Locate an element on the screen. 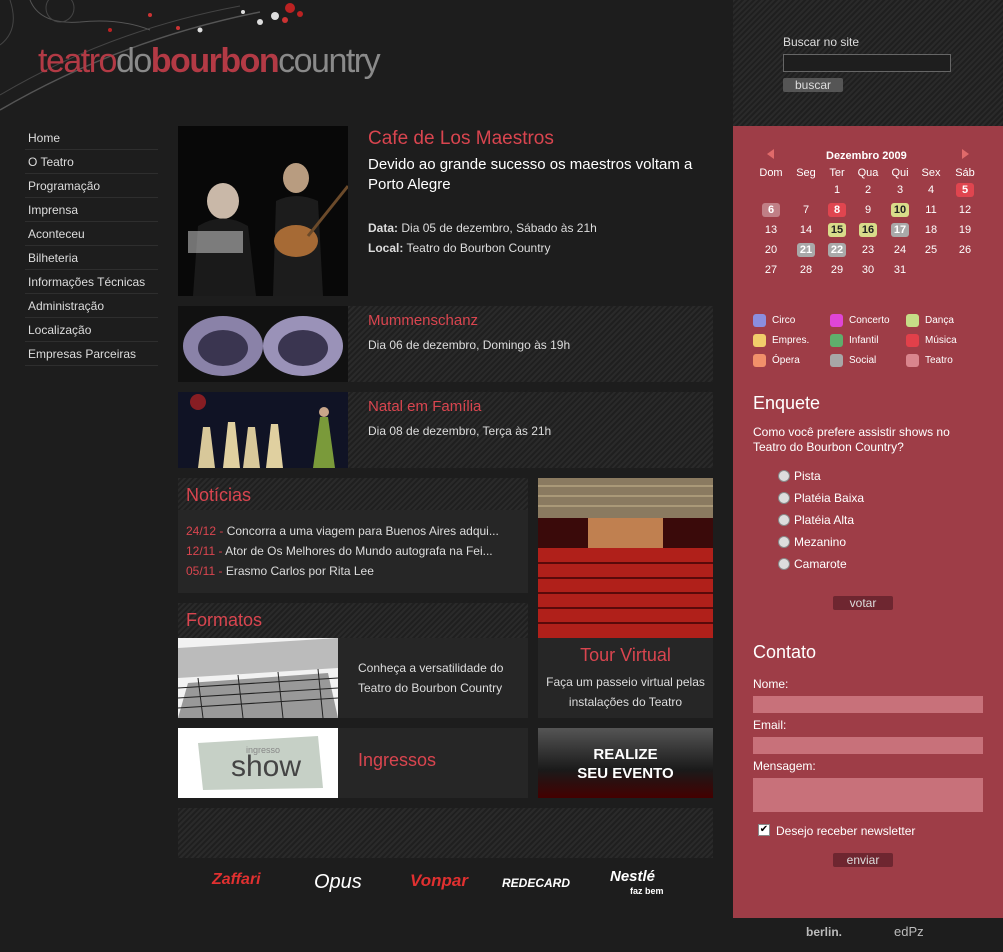 The image size is (1003, 952). logo-text: bourbon is located at coordinates (215, 61).